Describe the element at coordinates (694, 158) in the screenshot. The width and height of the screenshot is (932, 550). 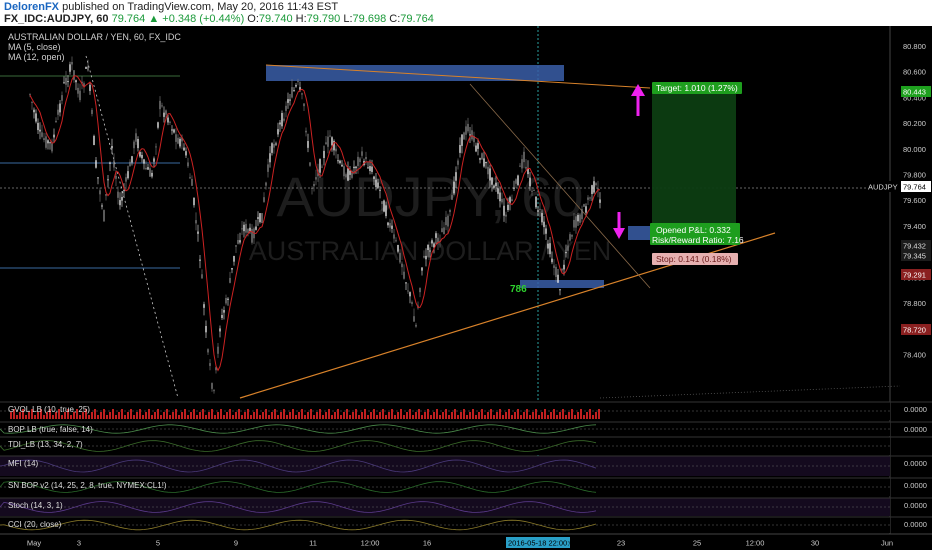
I see `target-area` at that location.